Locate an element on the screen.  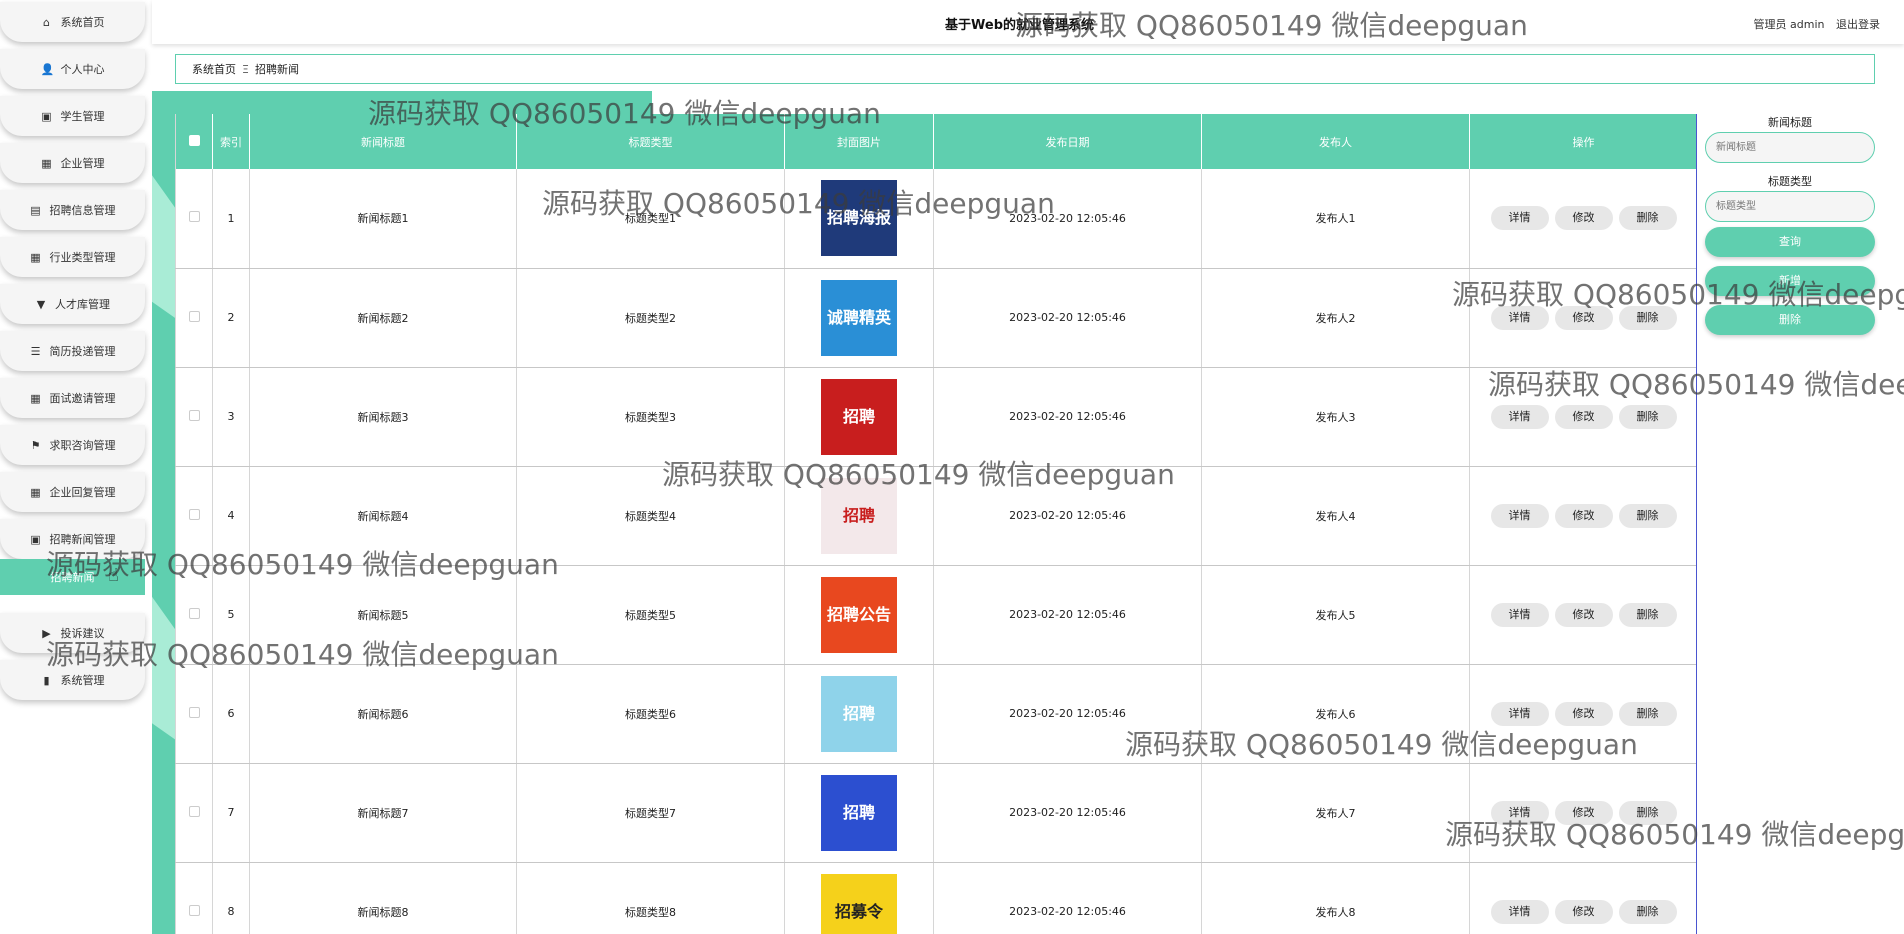
breadcrumb-home: 系统首页 is located at coordinates (214, 69).